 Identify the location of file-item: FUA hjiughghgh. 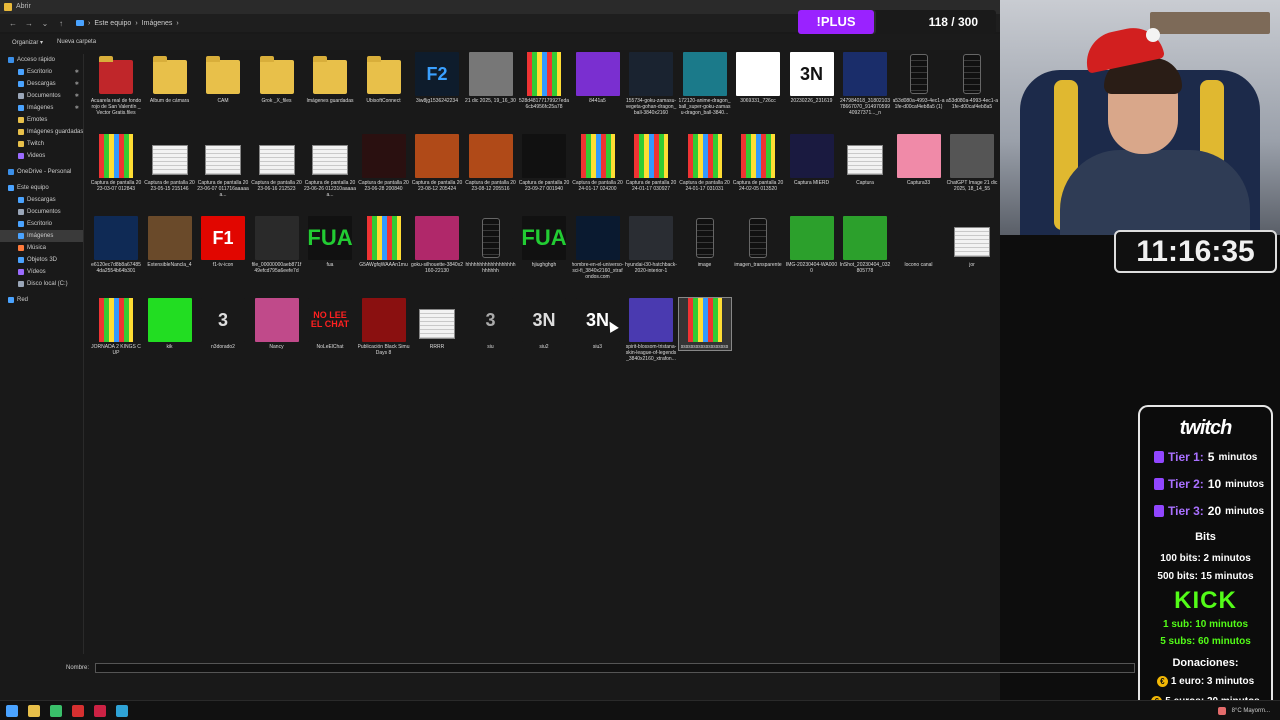
(544, 242).